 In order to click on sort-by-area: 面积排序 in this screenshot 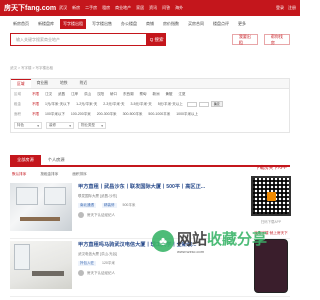, I will do `click(79, 174)`.